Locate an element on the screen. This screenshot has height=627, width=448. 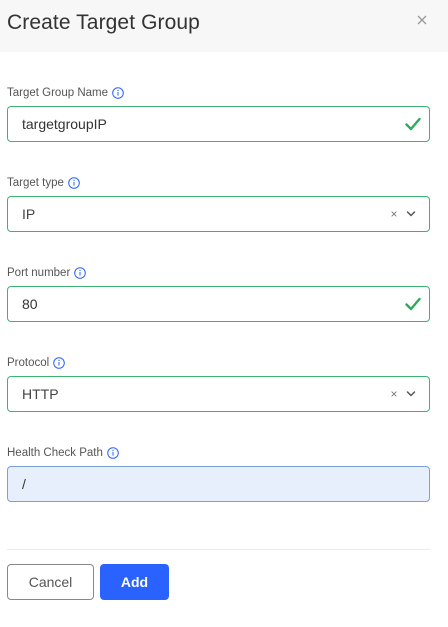
protocol-label: Protocol is located at coordinates (36, 363).